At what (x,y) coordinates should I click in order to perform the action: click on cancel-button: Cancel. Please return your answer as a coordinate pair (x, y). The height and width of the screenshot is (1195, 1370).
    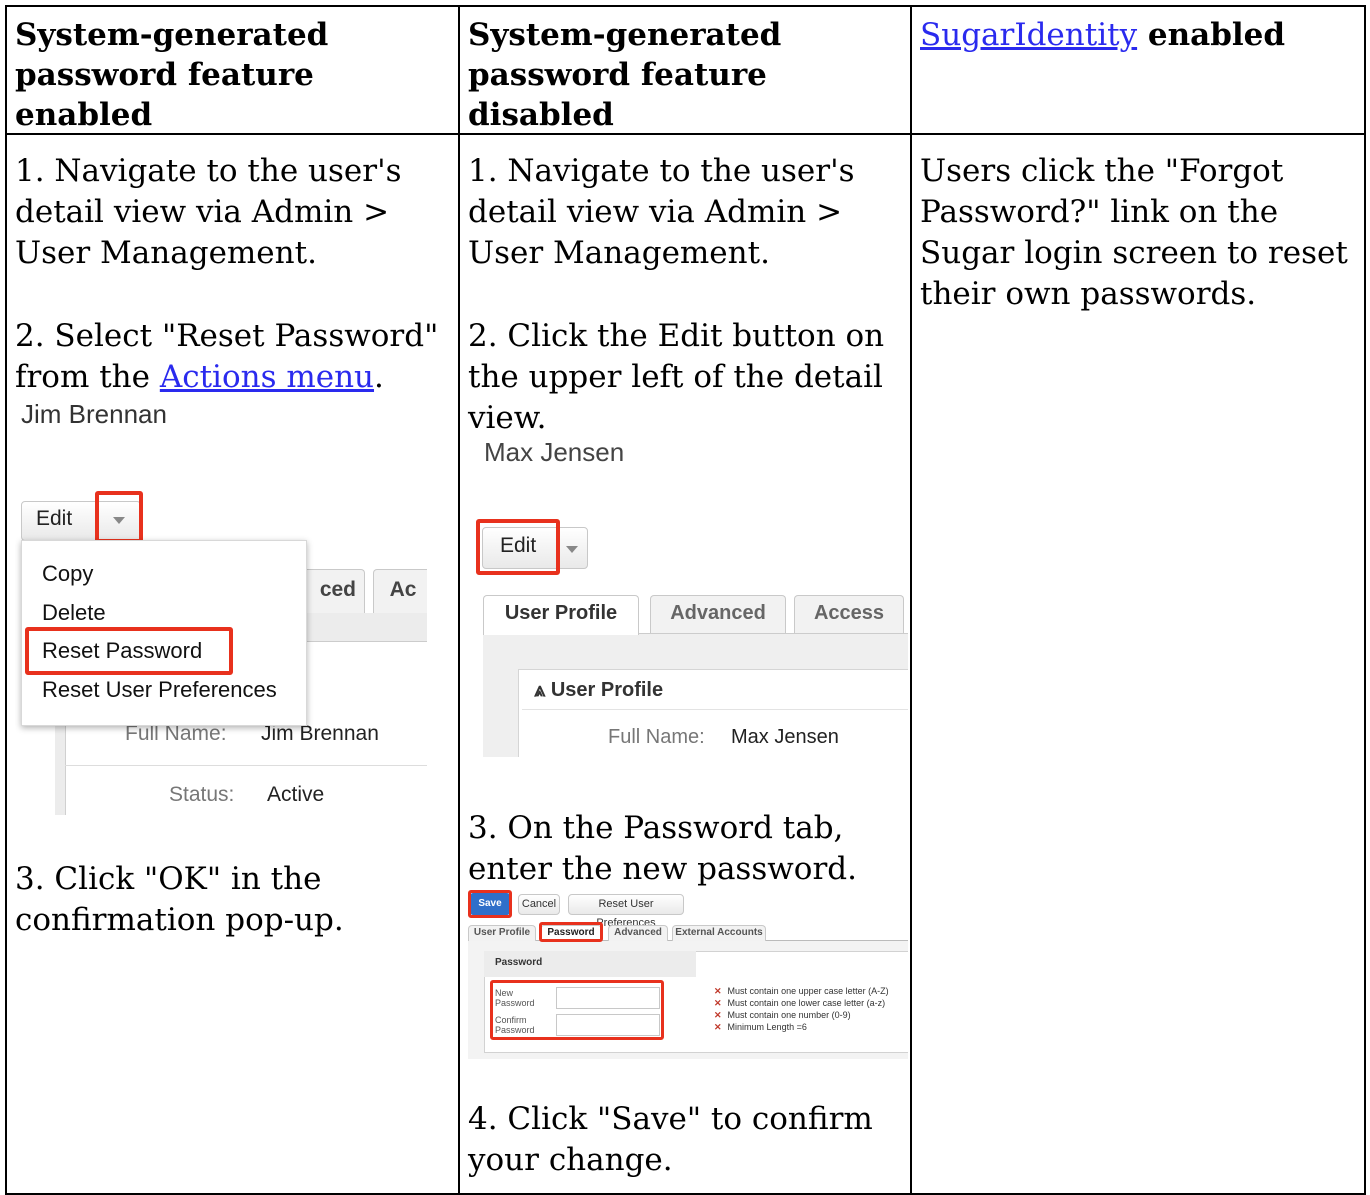
    Looking at the image, I should click on (539, 904).